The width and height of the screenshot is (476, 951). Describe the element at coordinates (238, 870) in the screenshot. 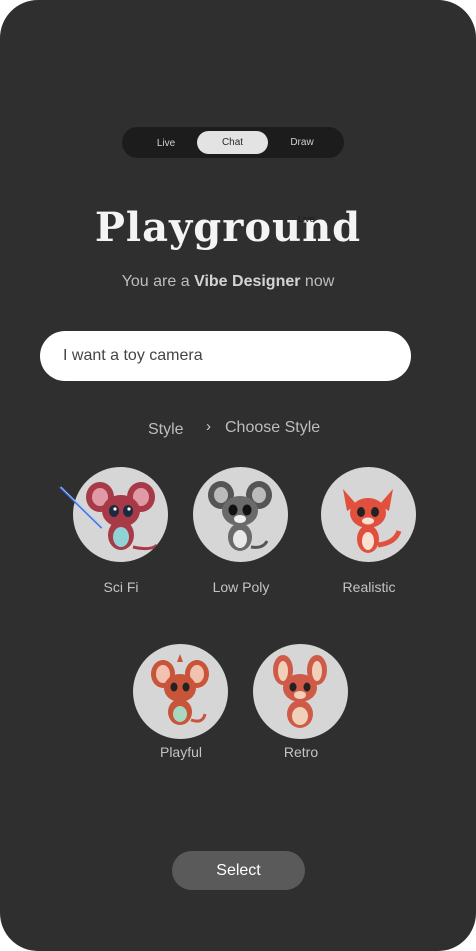

I see `select-button: Select` at that location.